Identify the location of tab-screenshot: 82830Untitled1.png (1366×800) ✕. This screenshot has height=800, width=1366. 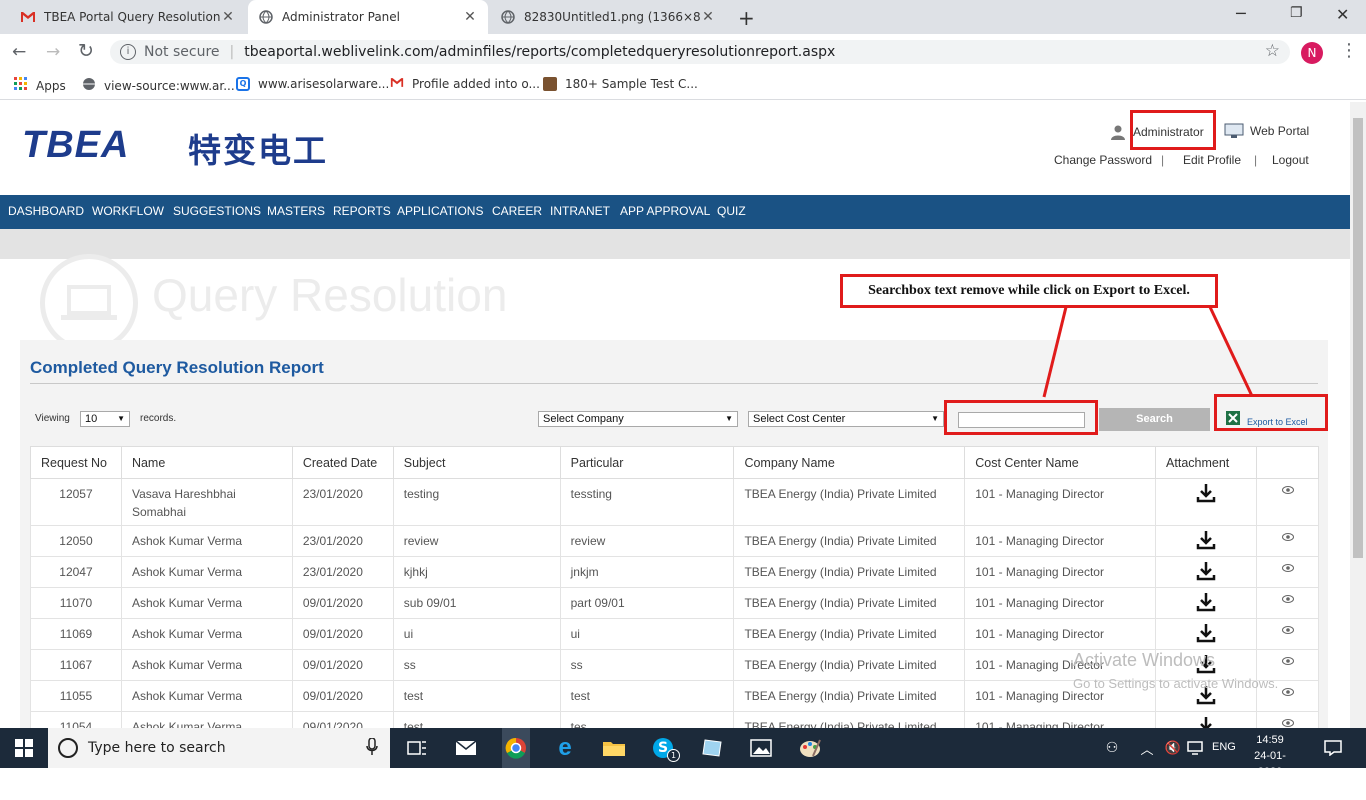
(608, 17).